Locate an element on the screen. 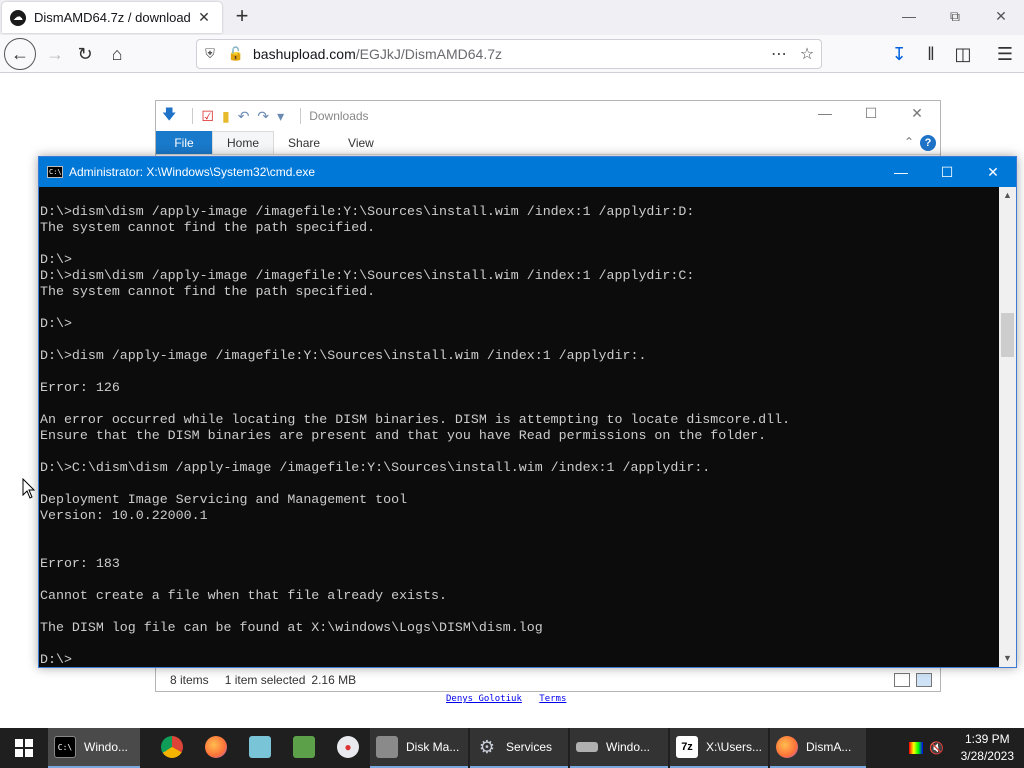 This screenshot has width=1024, height=768. details-view-icon is located at coordinates (902, 680).